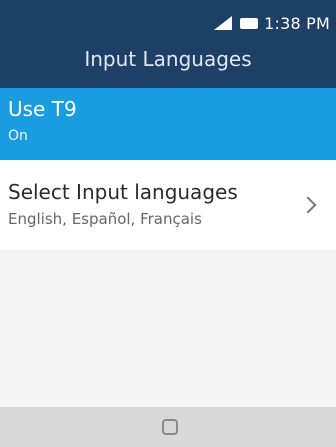 The image size is (336, 447). What do you see at coordinates (105, 219) in the screenshot?
I see `setting-value: English, Español, Français` at bounding box center [105, 219].